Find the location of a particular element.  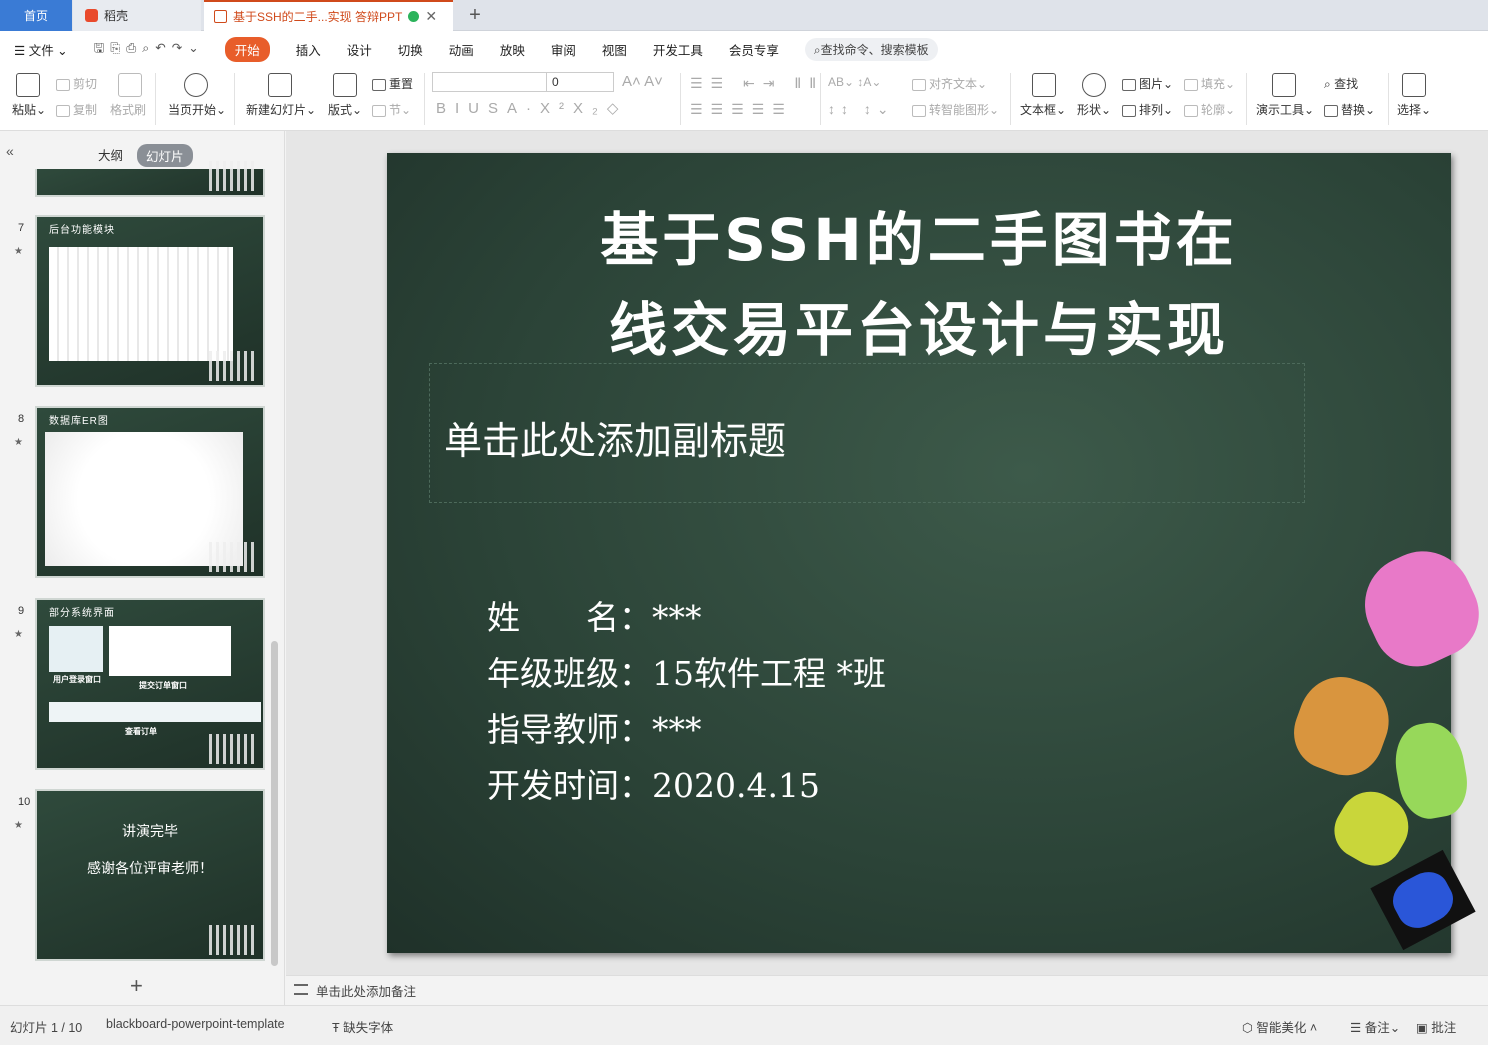

paste-button: 粘贴⌄ is located at coordinates (29, 109).